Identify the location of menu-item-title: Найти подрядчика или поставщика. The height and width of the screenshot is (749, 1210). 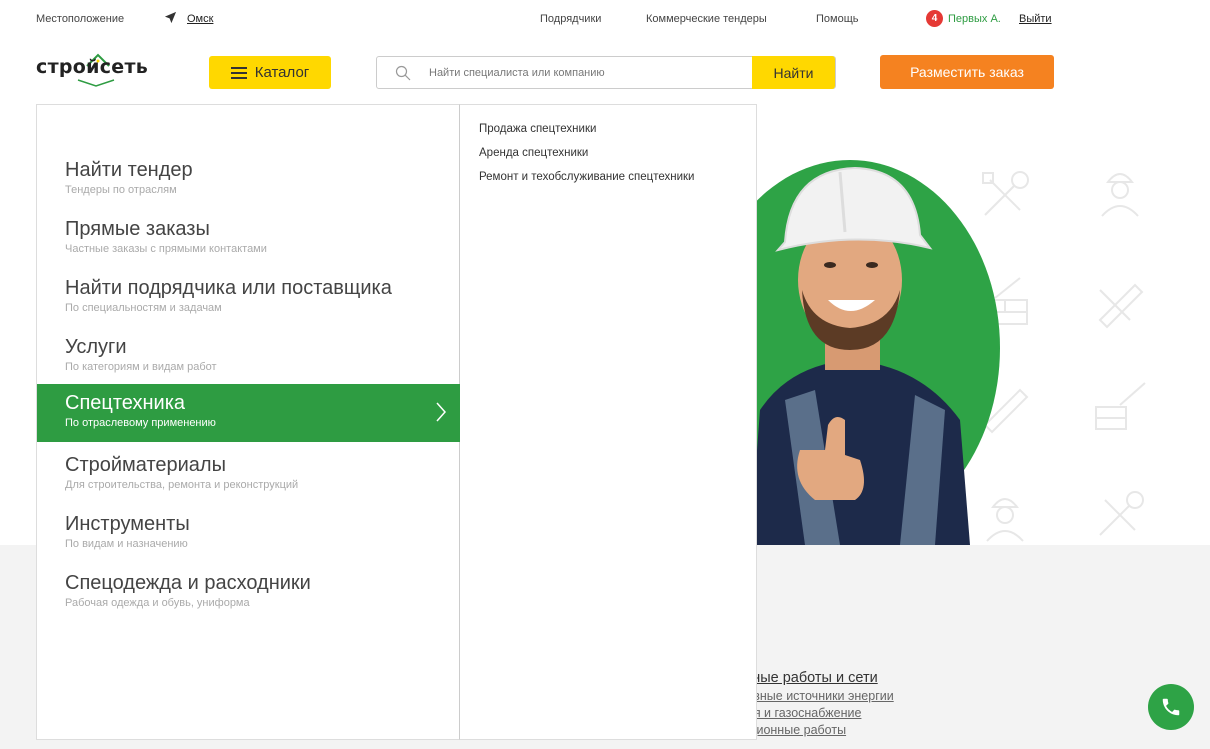
(228, 288).